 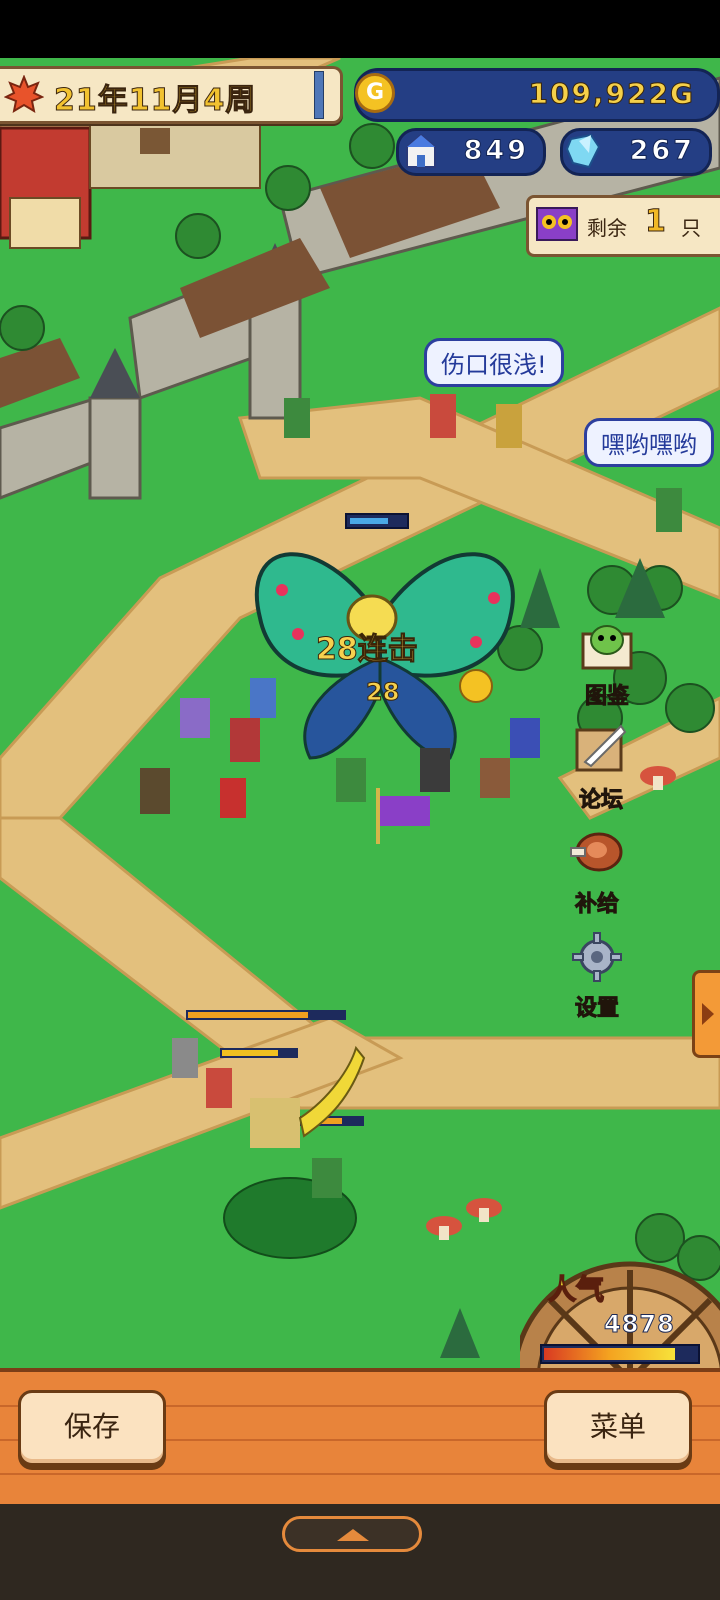 What do you see at coordinates (691, 228) in the screenshot?
I see `remaining-unit: 只` at bounding box center [691, 228].